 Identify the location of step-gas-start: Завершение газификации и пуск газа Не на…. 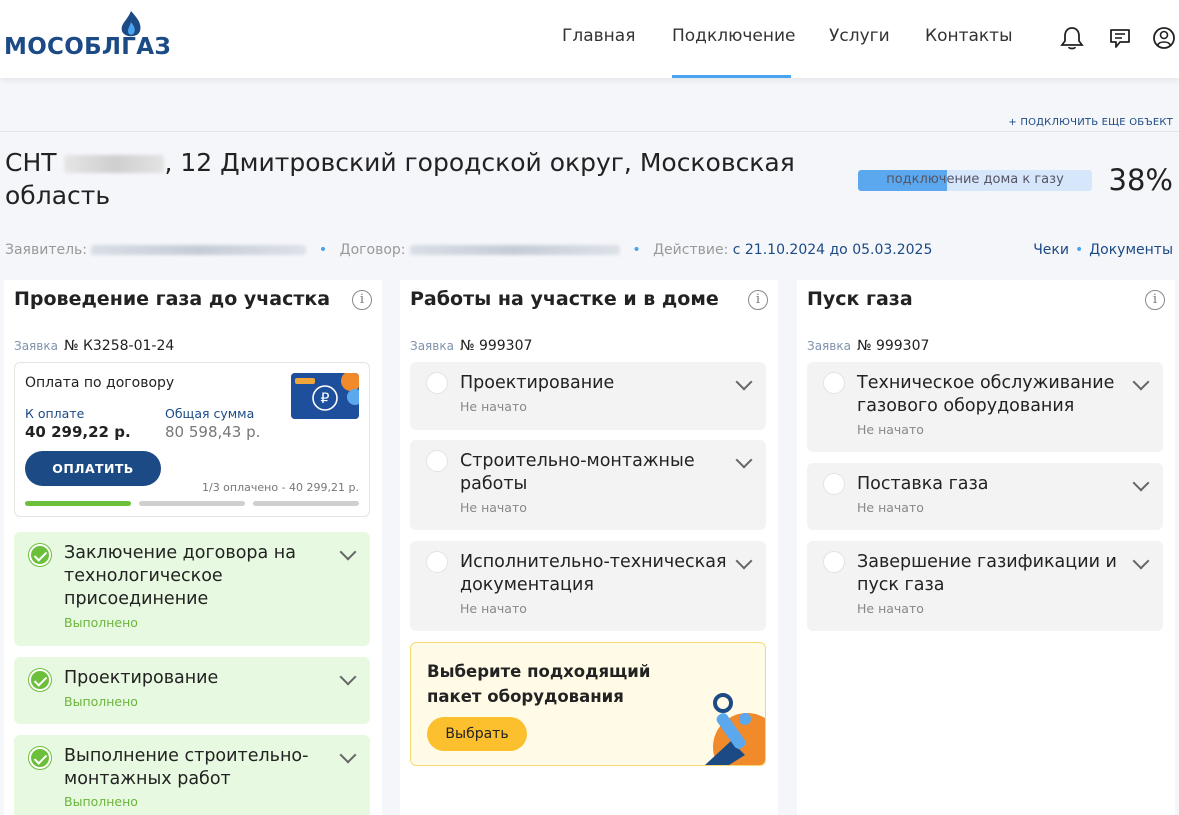
(985, 586).